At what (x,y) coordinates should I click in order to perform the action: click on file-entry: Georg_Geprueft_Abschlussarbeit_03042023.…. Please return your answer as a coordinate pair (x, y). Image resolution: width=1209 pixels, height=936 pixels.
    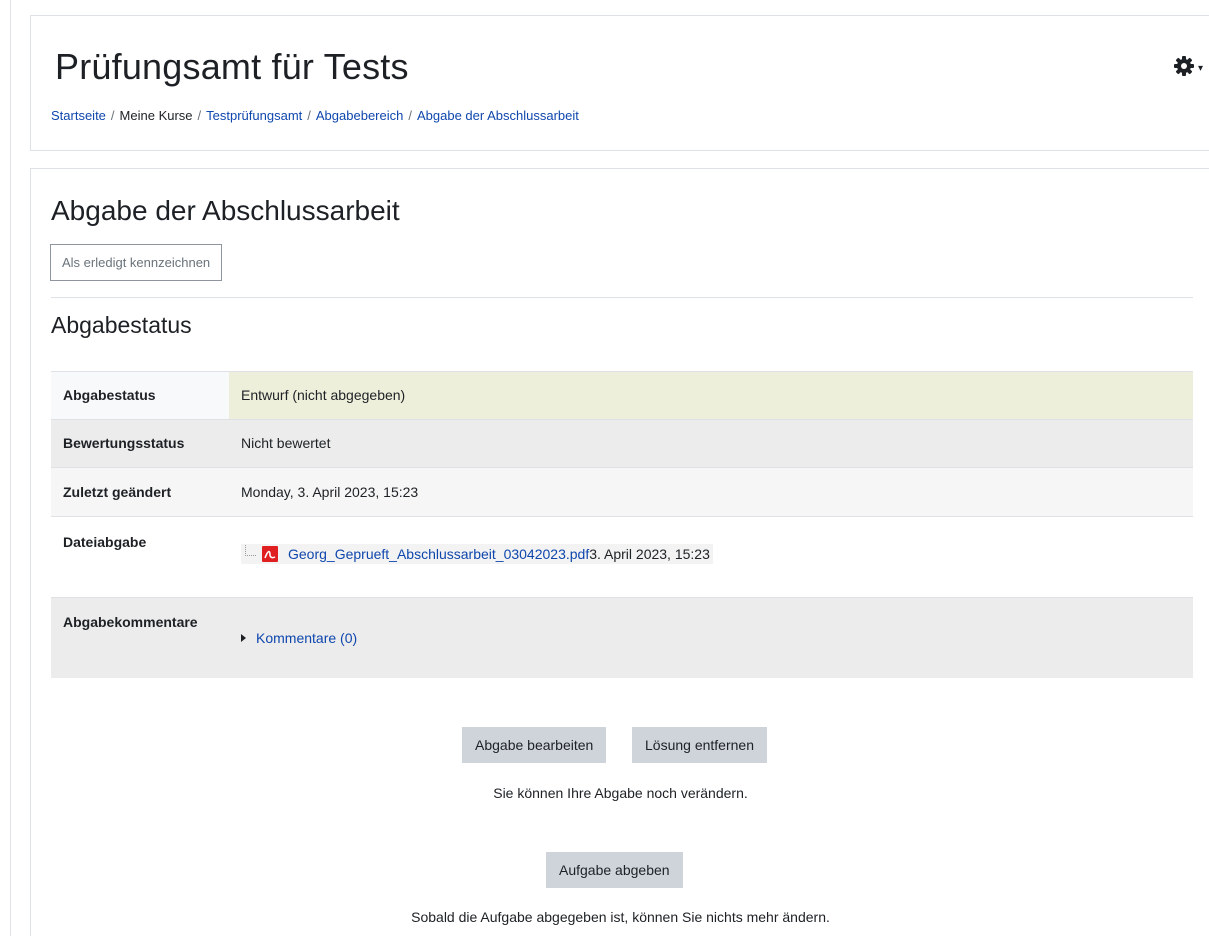
    Looking at the image, I should click on (477, 554).